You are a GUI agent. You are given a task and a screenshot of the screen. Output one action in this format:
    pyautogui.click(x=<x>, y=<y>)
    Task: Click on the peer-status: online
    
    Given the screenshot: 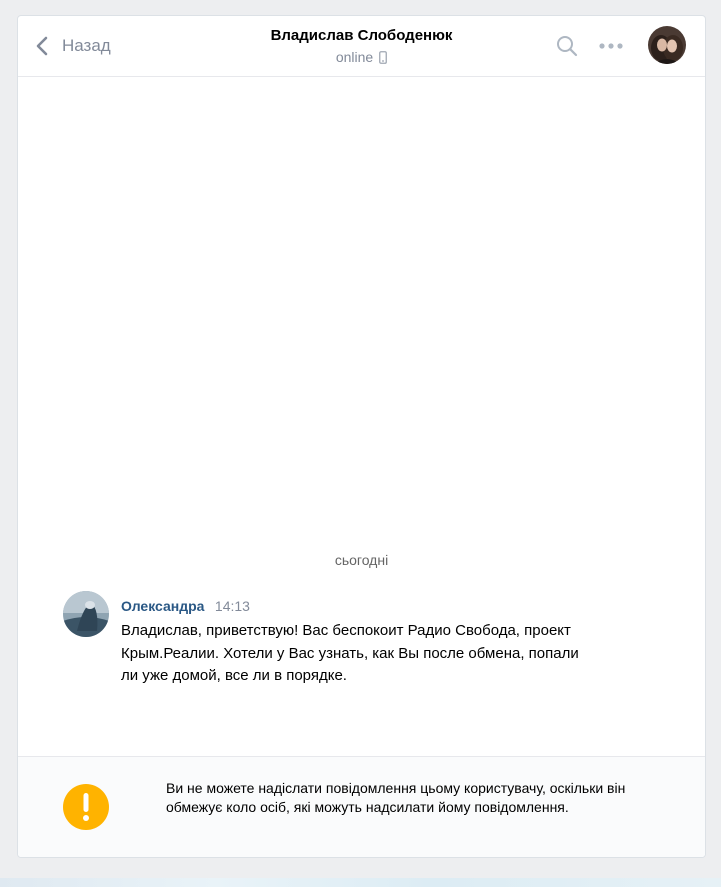 What is the action you would take?
    pyautogui.click(x=361, y=57)
    